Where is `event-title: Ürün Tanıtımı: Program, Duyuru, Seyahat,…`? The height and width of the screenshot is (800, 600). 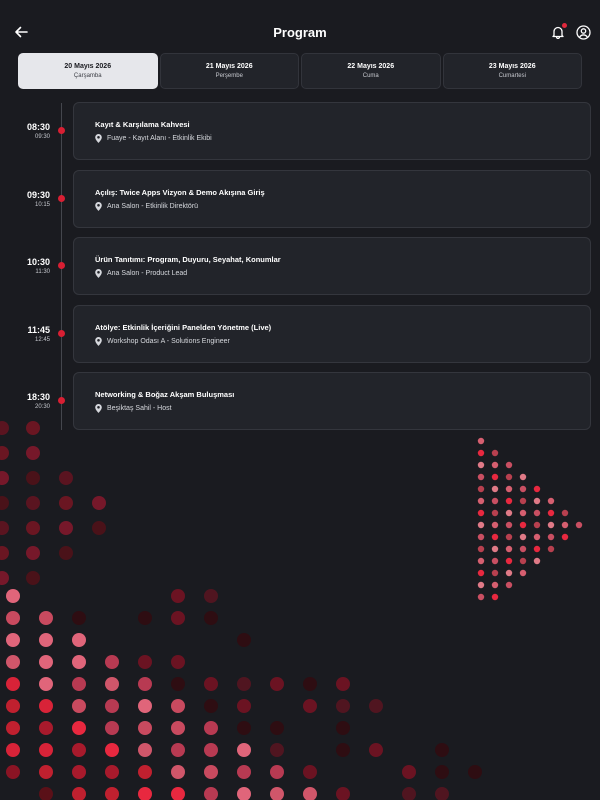 event-title: Ürün Tanıtımı: Program, Duyuru, Seyahat,… is located at coordinates (188, 259).